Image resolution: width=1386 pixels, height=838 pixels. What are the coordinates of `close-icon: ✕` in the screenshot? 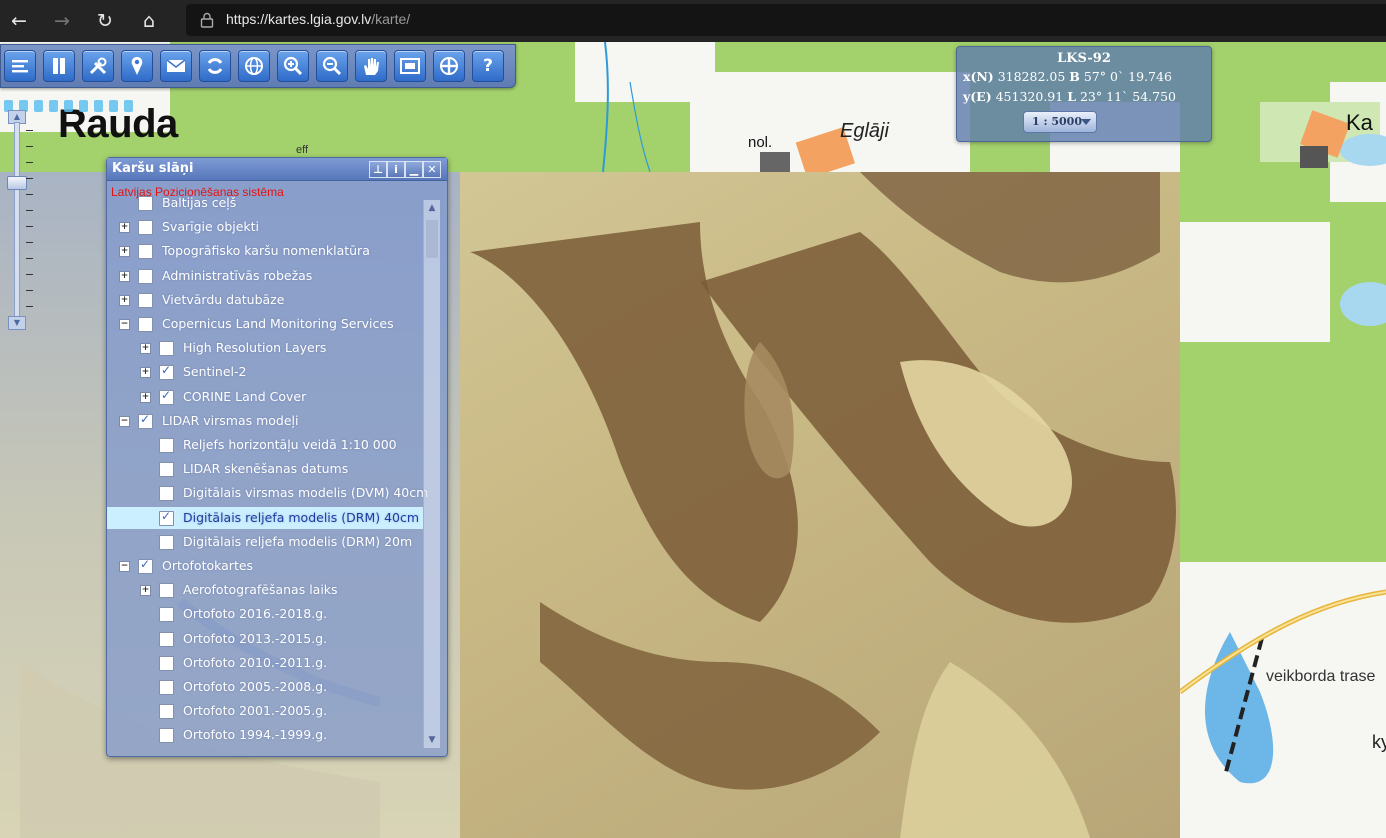 It's located at (432, 169).